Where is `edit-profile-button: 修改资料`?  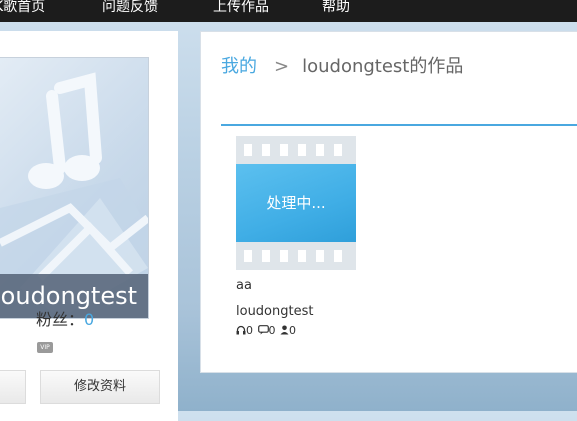 edit-profile-button: 修改资料 is located at coordinates (100, 387).